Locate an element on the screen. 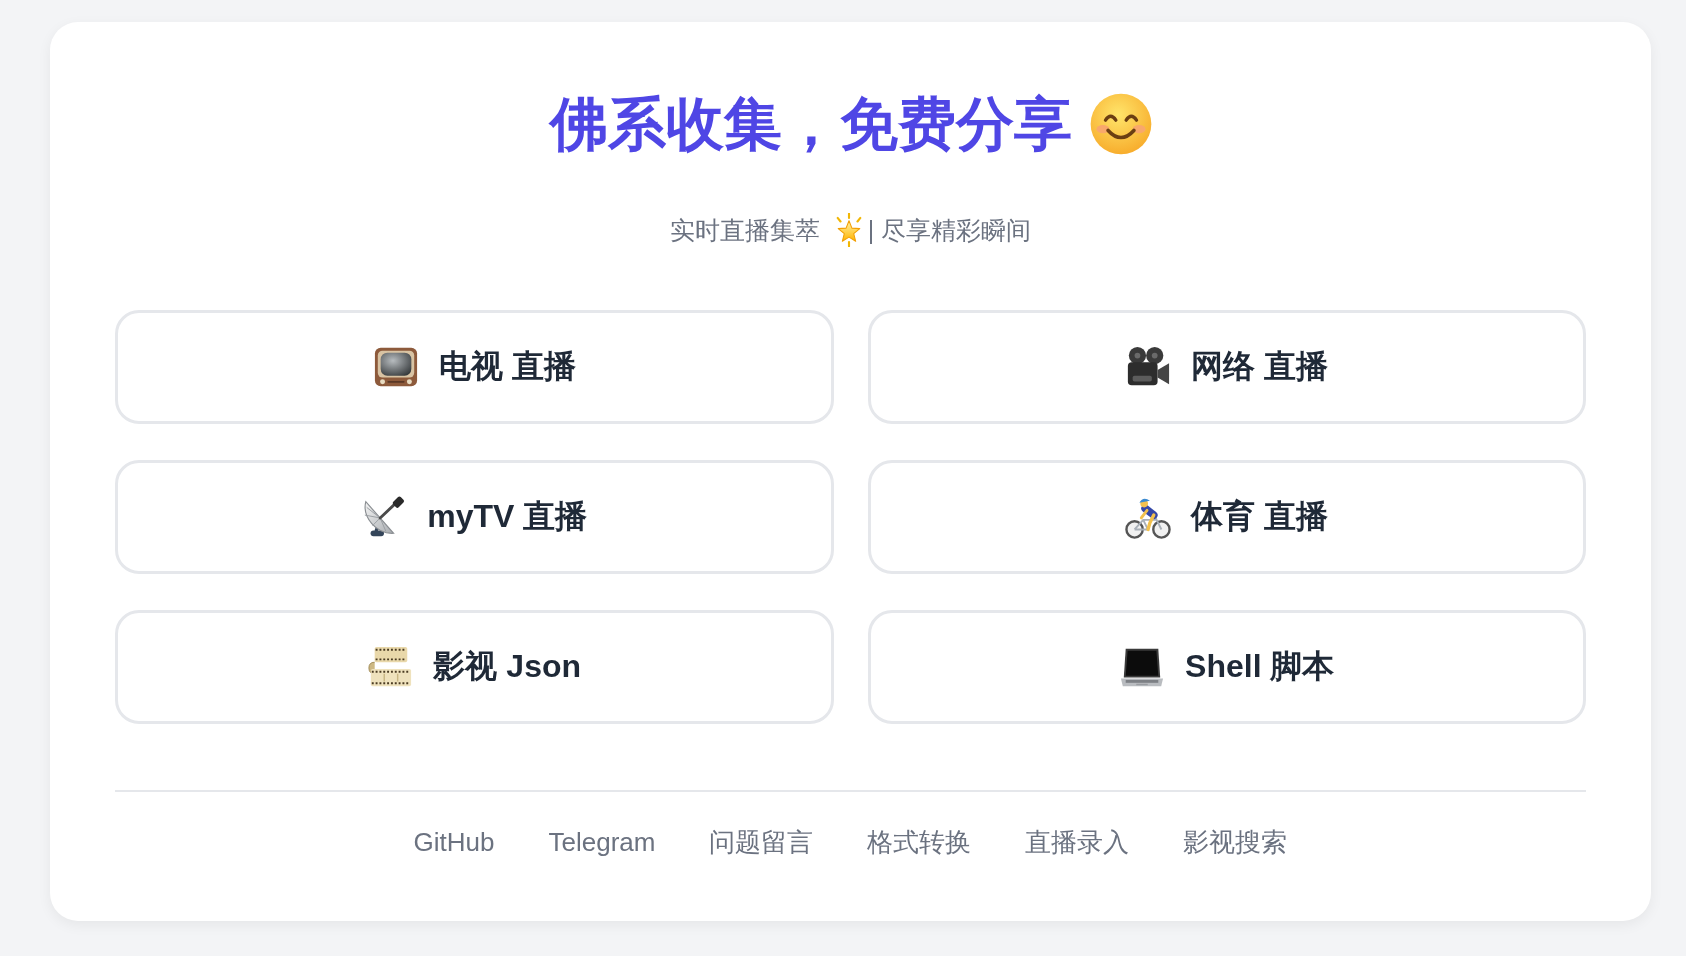 This screenshot has width=1686, height=956. subtitle-text: 实时直播集萃 is located at coordinates (744, 230).